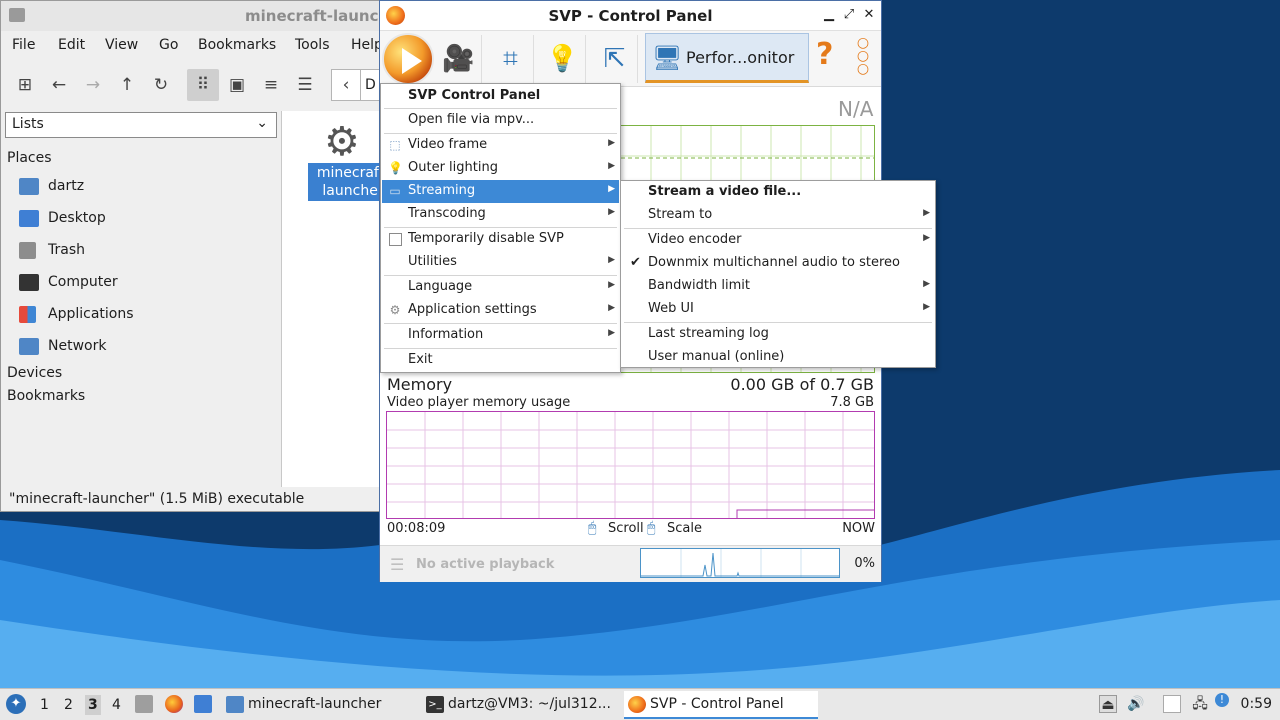 Image resolution: width=1280 pixels, height=720 pixels. Describe the element at coordinates (563, 59) in the screenshot. I see `lightbulb-icon: 💡` at that location.